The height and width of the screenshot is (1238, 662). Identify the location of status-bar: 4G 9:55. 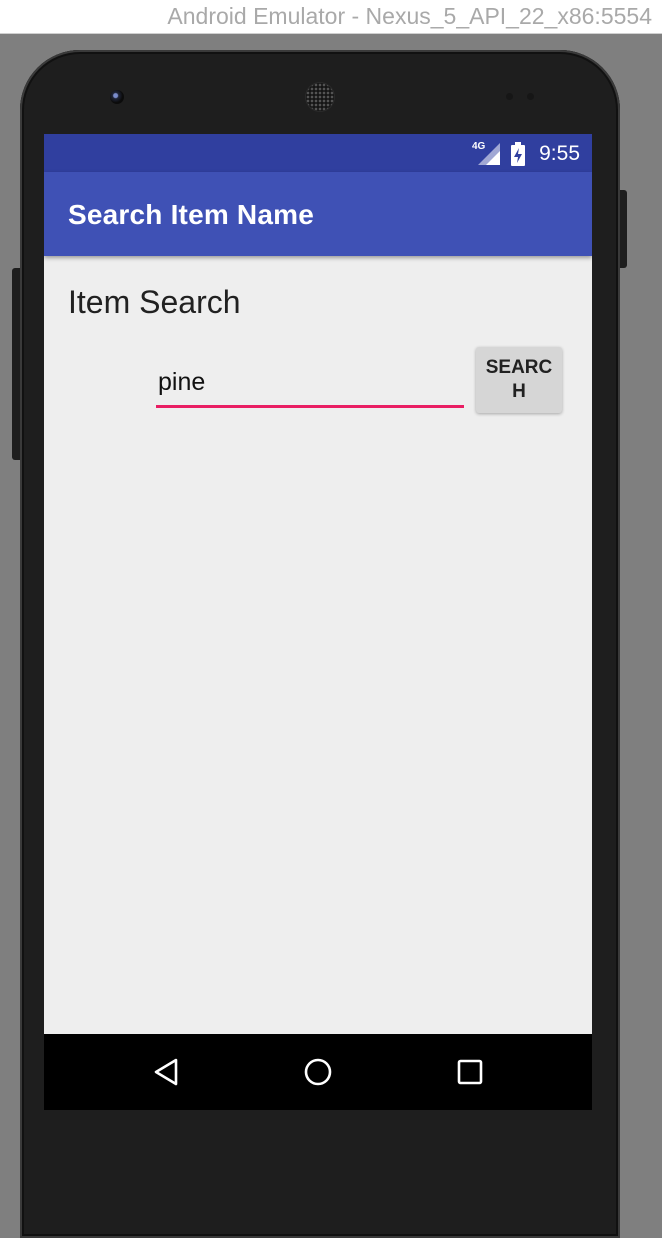
(318, 153).